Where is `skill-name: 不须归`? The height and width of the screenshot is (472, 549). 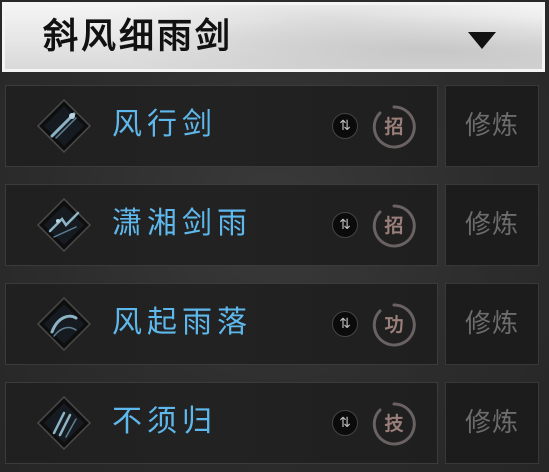 skill-name: 不须归 is located at coordinates (164, 421).